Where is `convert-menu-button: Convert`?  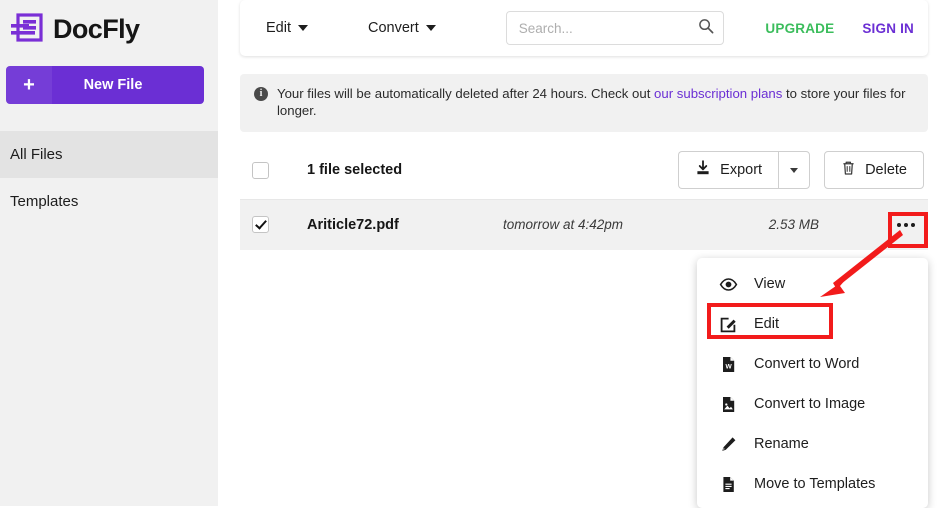 convert-menu-button: Convert is located at coordinates (402, 28).